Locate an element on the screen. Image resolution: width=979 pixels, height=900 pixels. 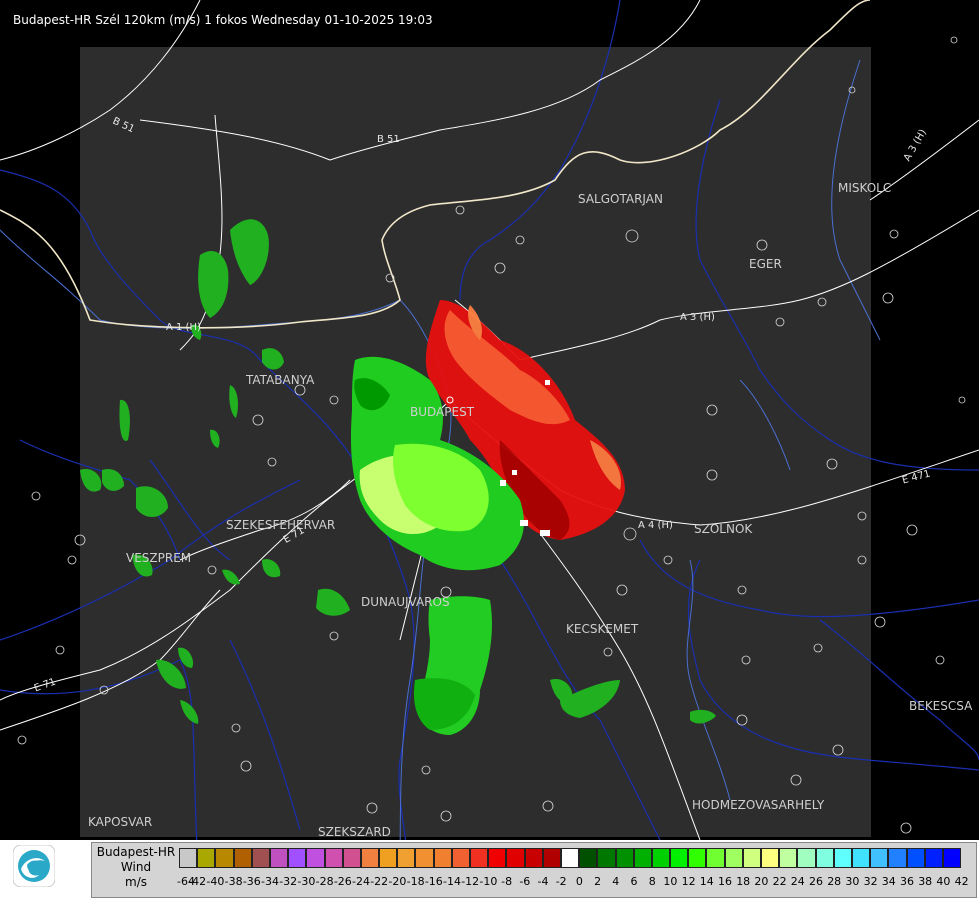
city-label-veszprem: VESZPREM is located at coordinates (159, 558).